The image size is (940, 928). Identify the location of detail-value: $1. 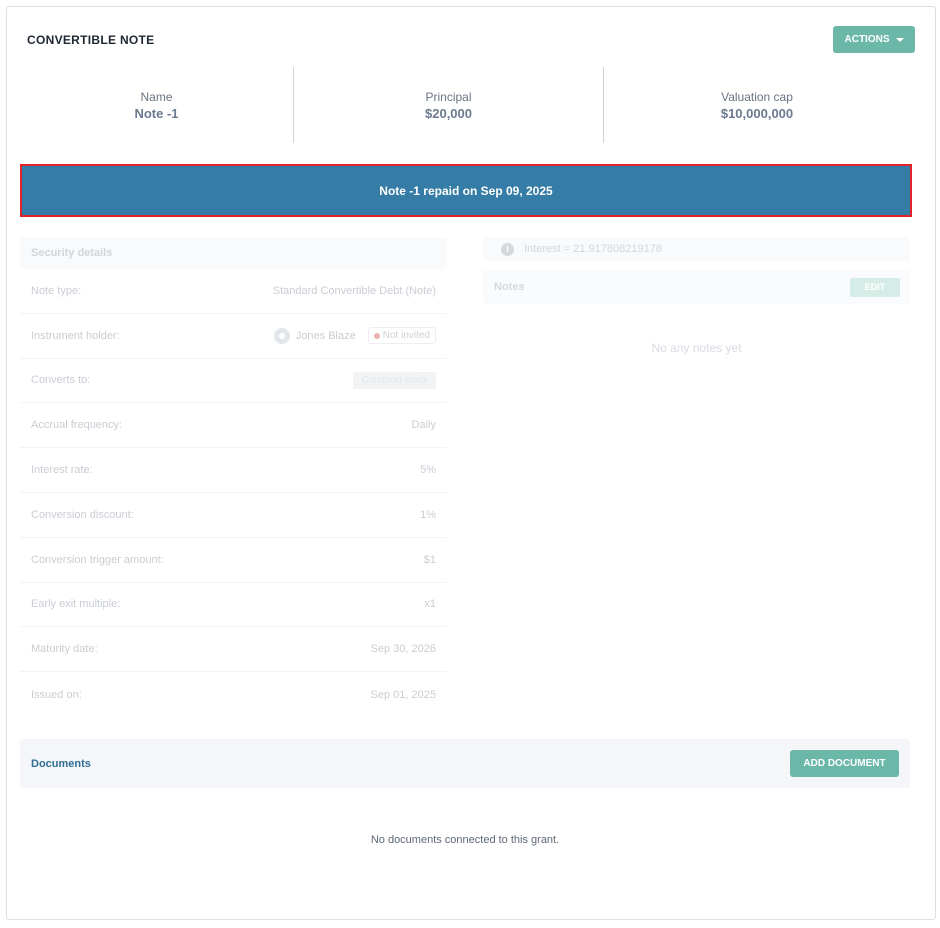
(429, 559).